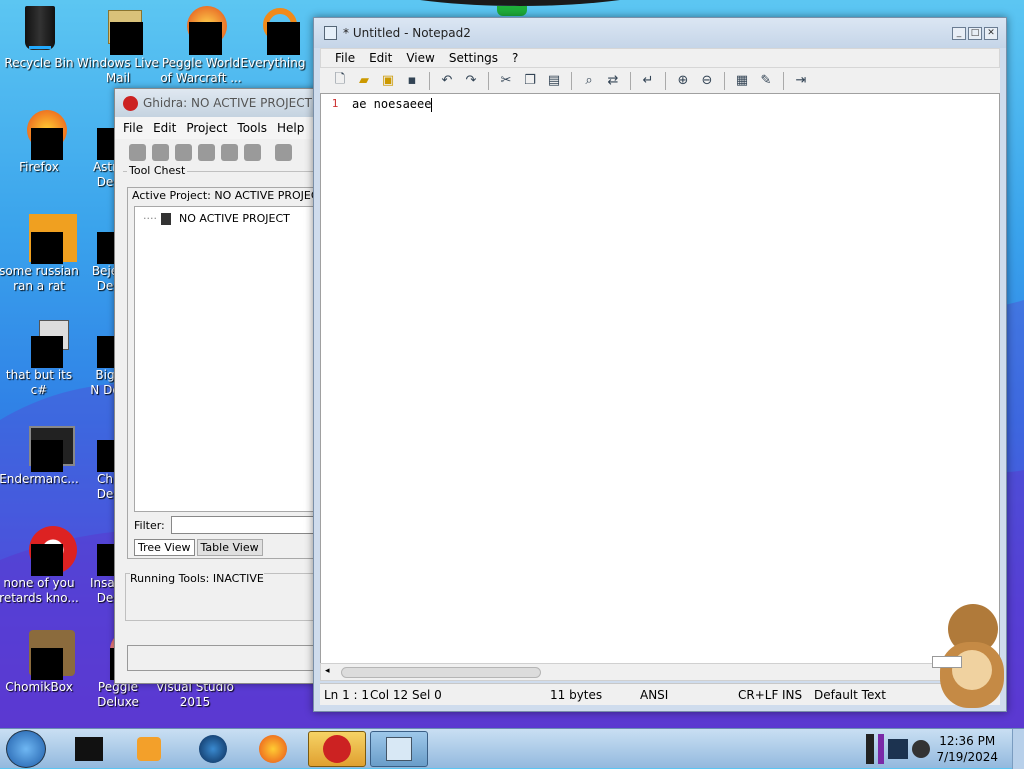  Describe the element at coordinates (898, 749) in the screenshot. I see `network-icon` at that location.